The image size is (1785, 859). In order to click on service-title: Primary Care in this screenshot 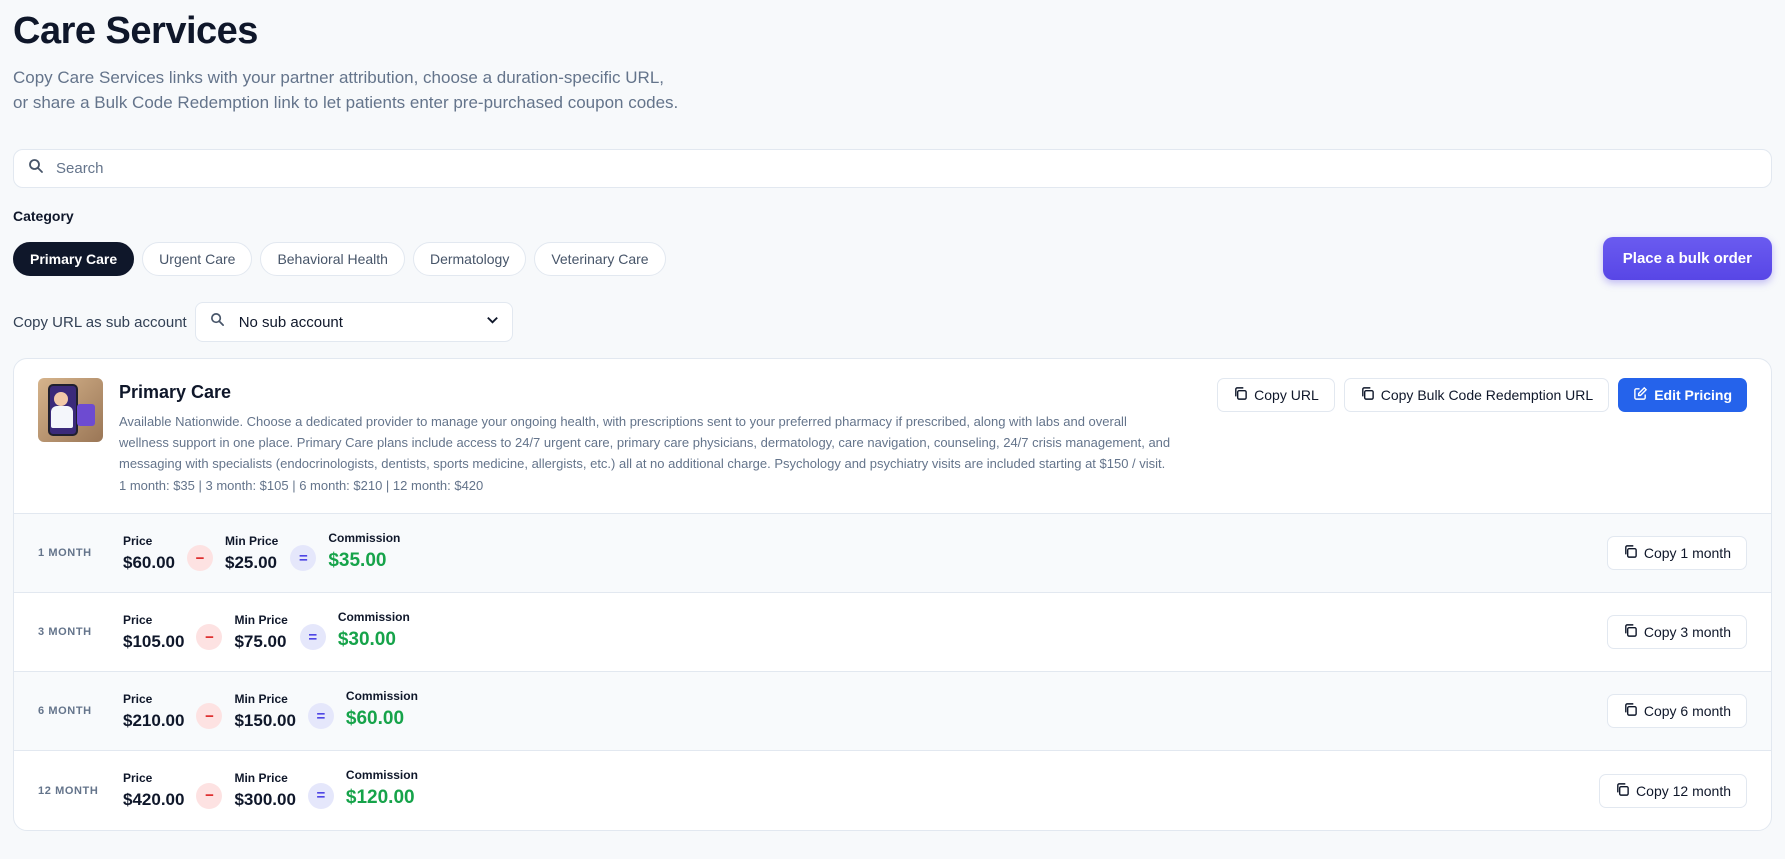, I will do `click(175, 392)`.